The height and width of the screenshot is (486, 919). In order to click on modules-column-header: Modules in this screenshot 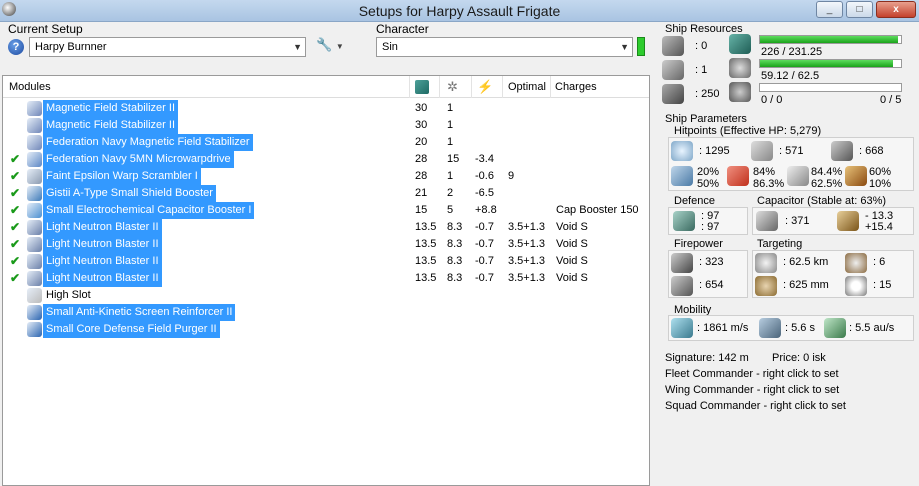, I will do `click(30, 87)`.